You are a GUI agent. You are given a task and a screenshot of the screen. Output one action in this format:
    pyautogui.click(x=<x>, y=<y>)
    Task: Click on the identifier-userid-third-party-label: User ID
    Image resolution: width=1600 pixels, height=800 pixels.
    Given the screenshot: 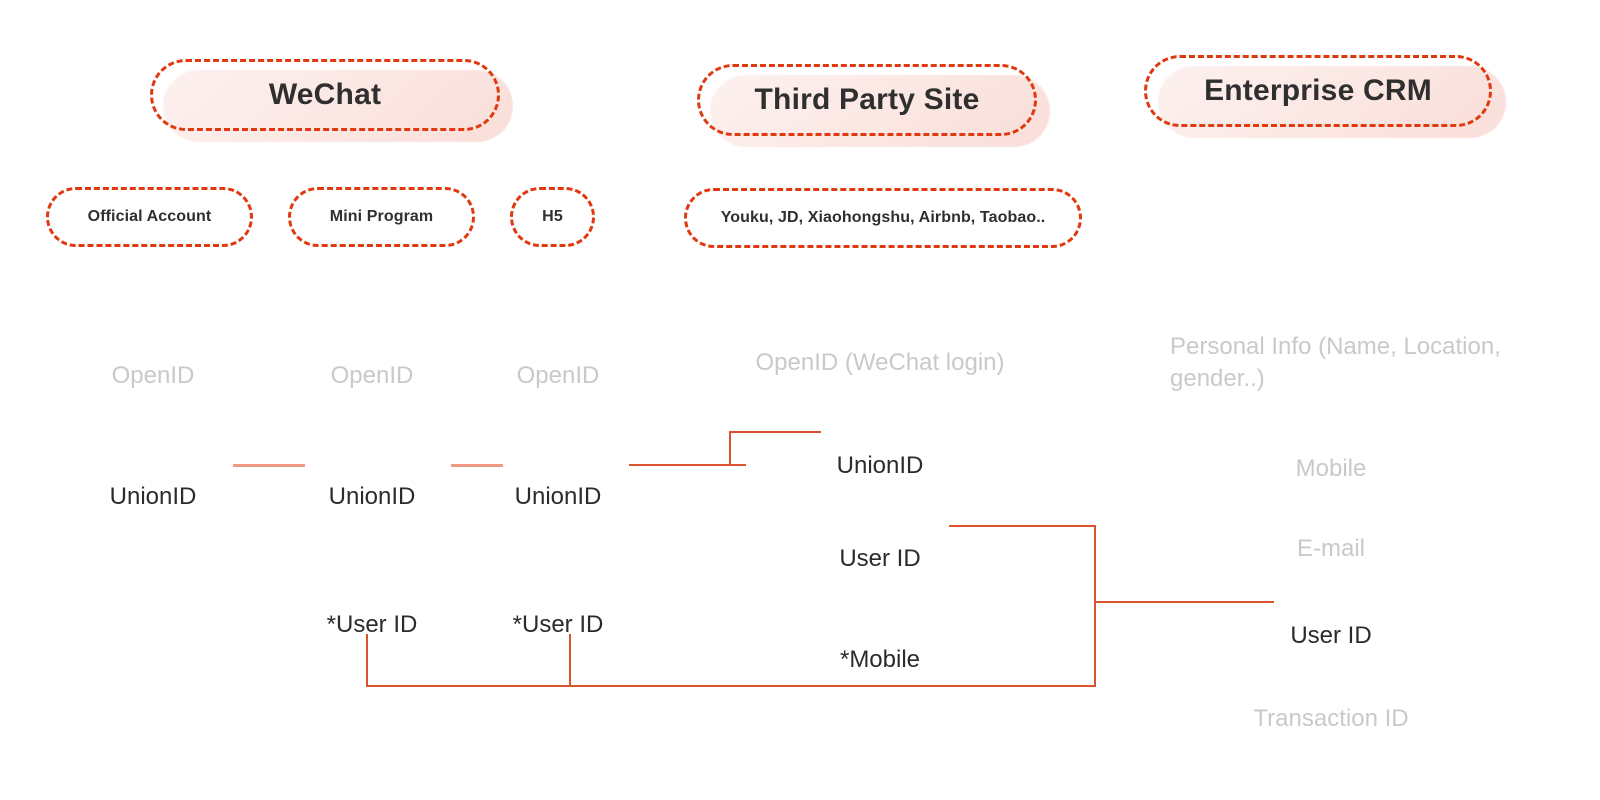 What is the action you would take?
    pyautogui.click(x=880, y=558)
    